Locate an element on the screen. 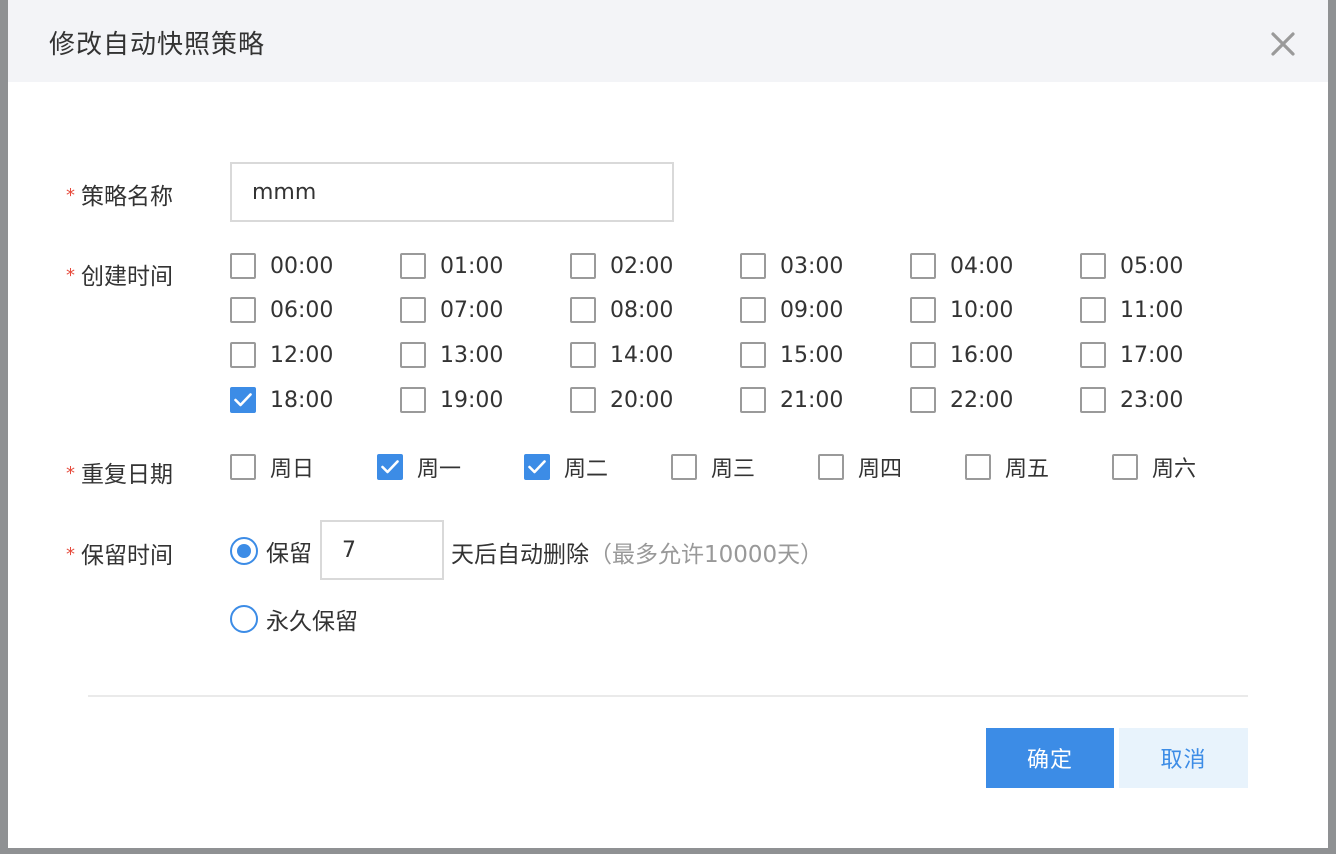  repeat-day-option-3: 周三 is located at coordinates (713, 467).